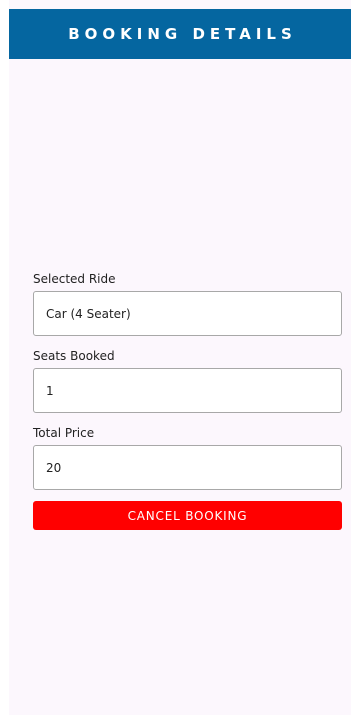 The height and width of the screenshot is (715, 351). Describe the element at coordinates (64, 433) in the screenshot. I see `total-price-label: Total Price` at that location.